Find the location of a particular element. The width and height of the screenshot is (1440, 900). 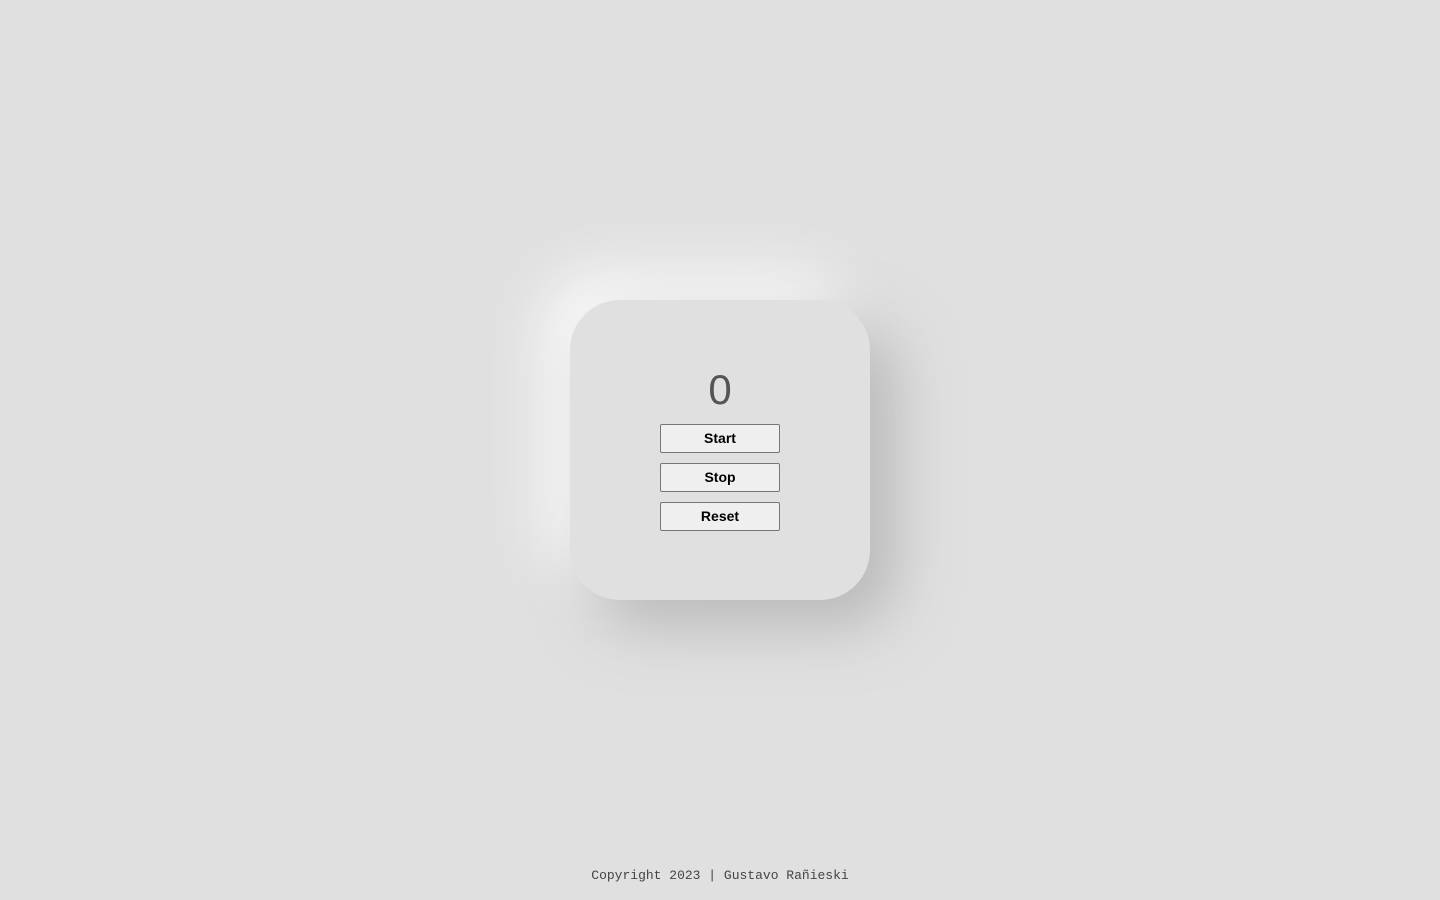

stopwatch-card: 0 Start Stop Reset is located at coordinates (720, 450).